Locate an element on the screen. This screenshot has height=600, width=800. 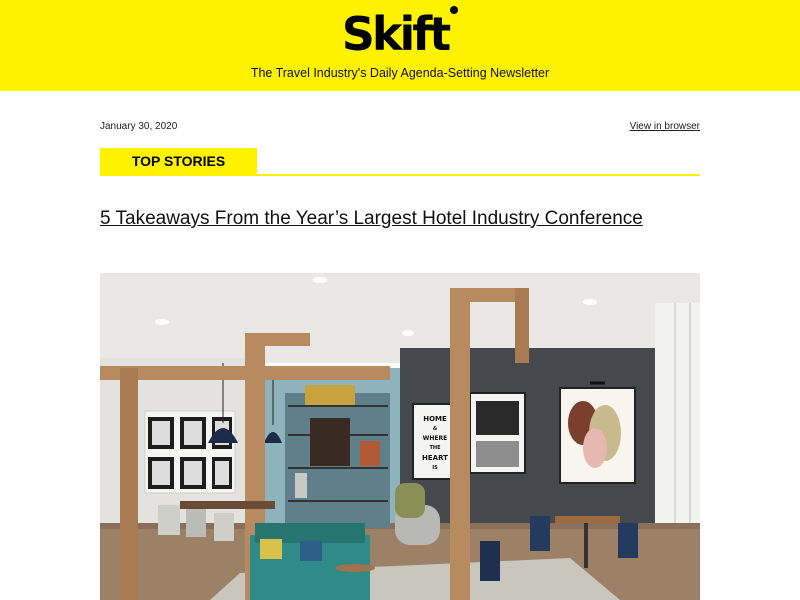
poster-word-heart: HEART is located at coordinates (435, 458).